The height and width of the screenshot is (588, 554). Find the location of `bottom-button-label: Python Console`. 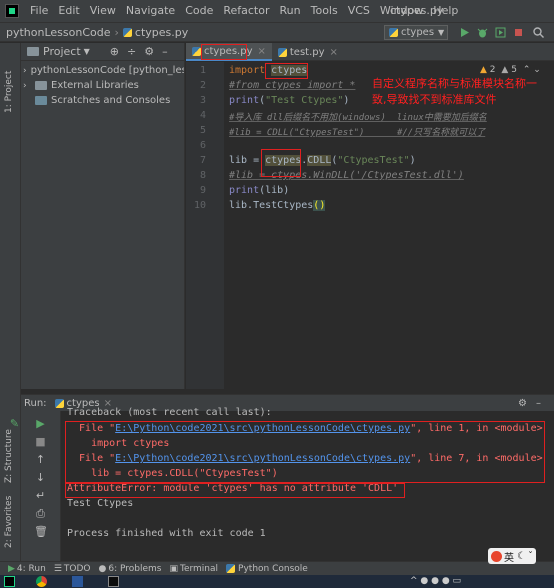

bottom-button-label: Python Console is located at coordinates (273, 568).